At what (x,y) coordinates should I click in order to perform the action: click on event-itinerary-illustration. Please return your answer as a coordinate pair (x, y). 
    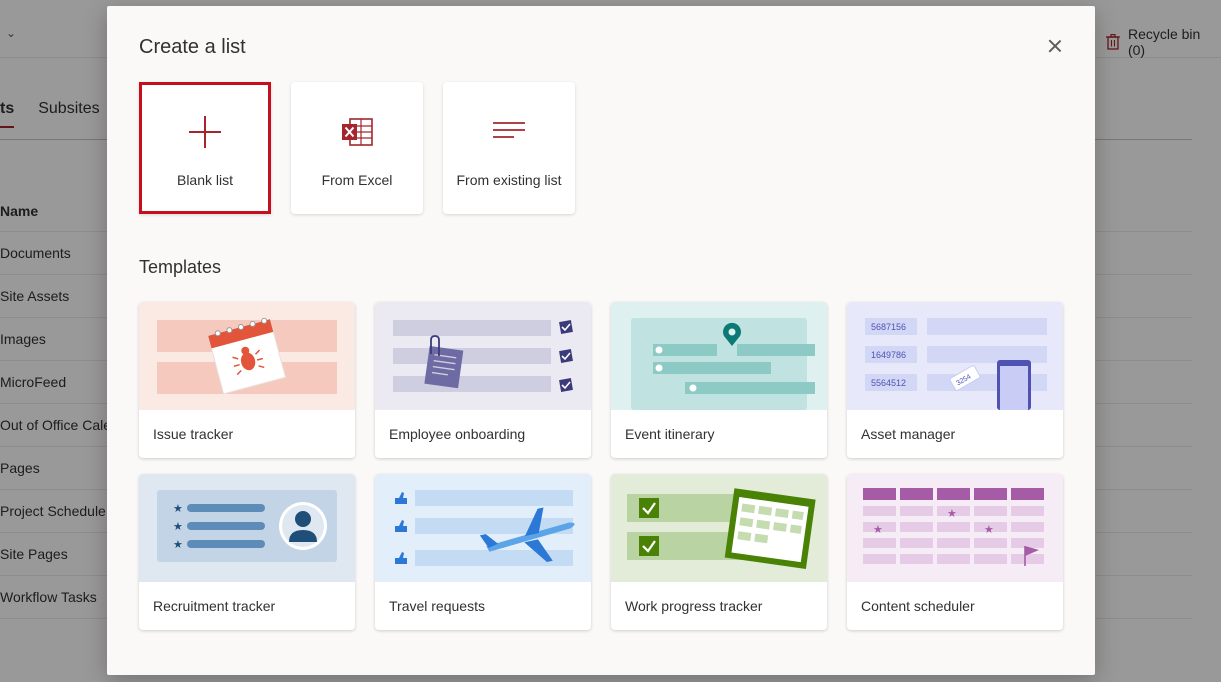
    Looking at the image, I should click on (719, 356).